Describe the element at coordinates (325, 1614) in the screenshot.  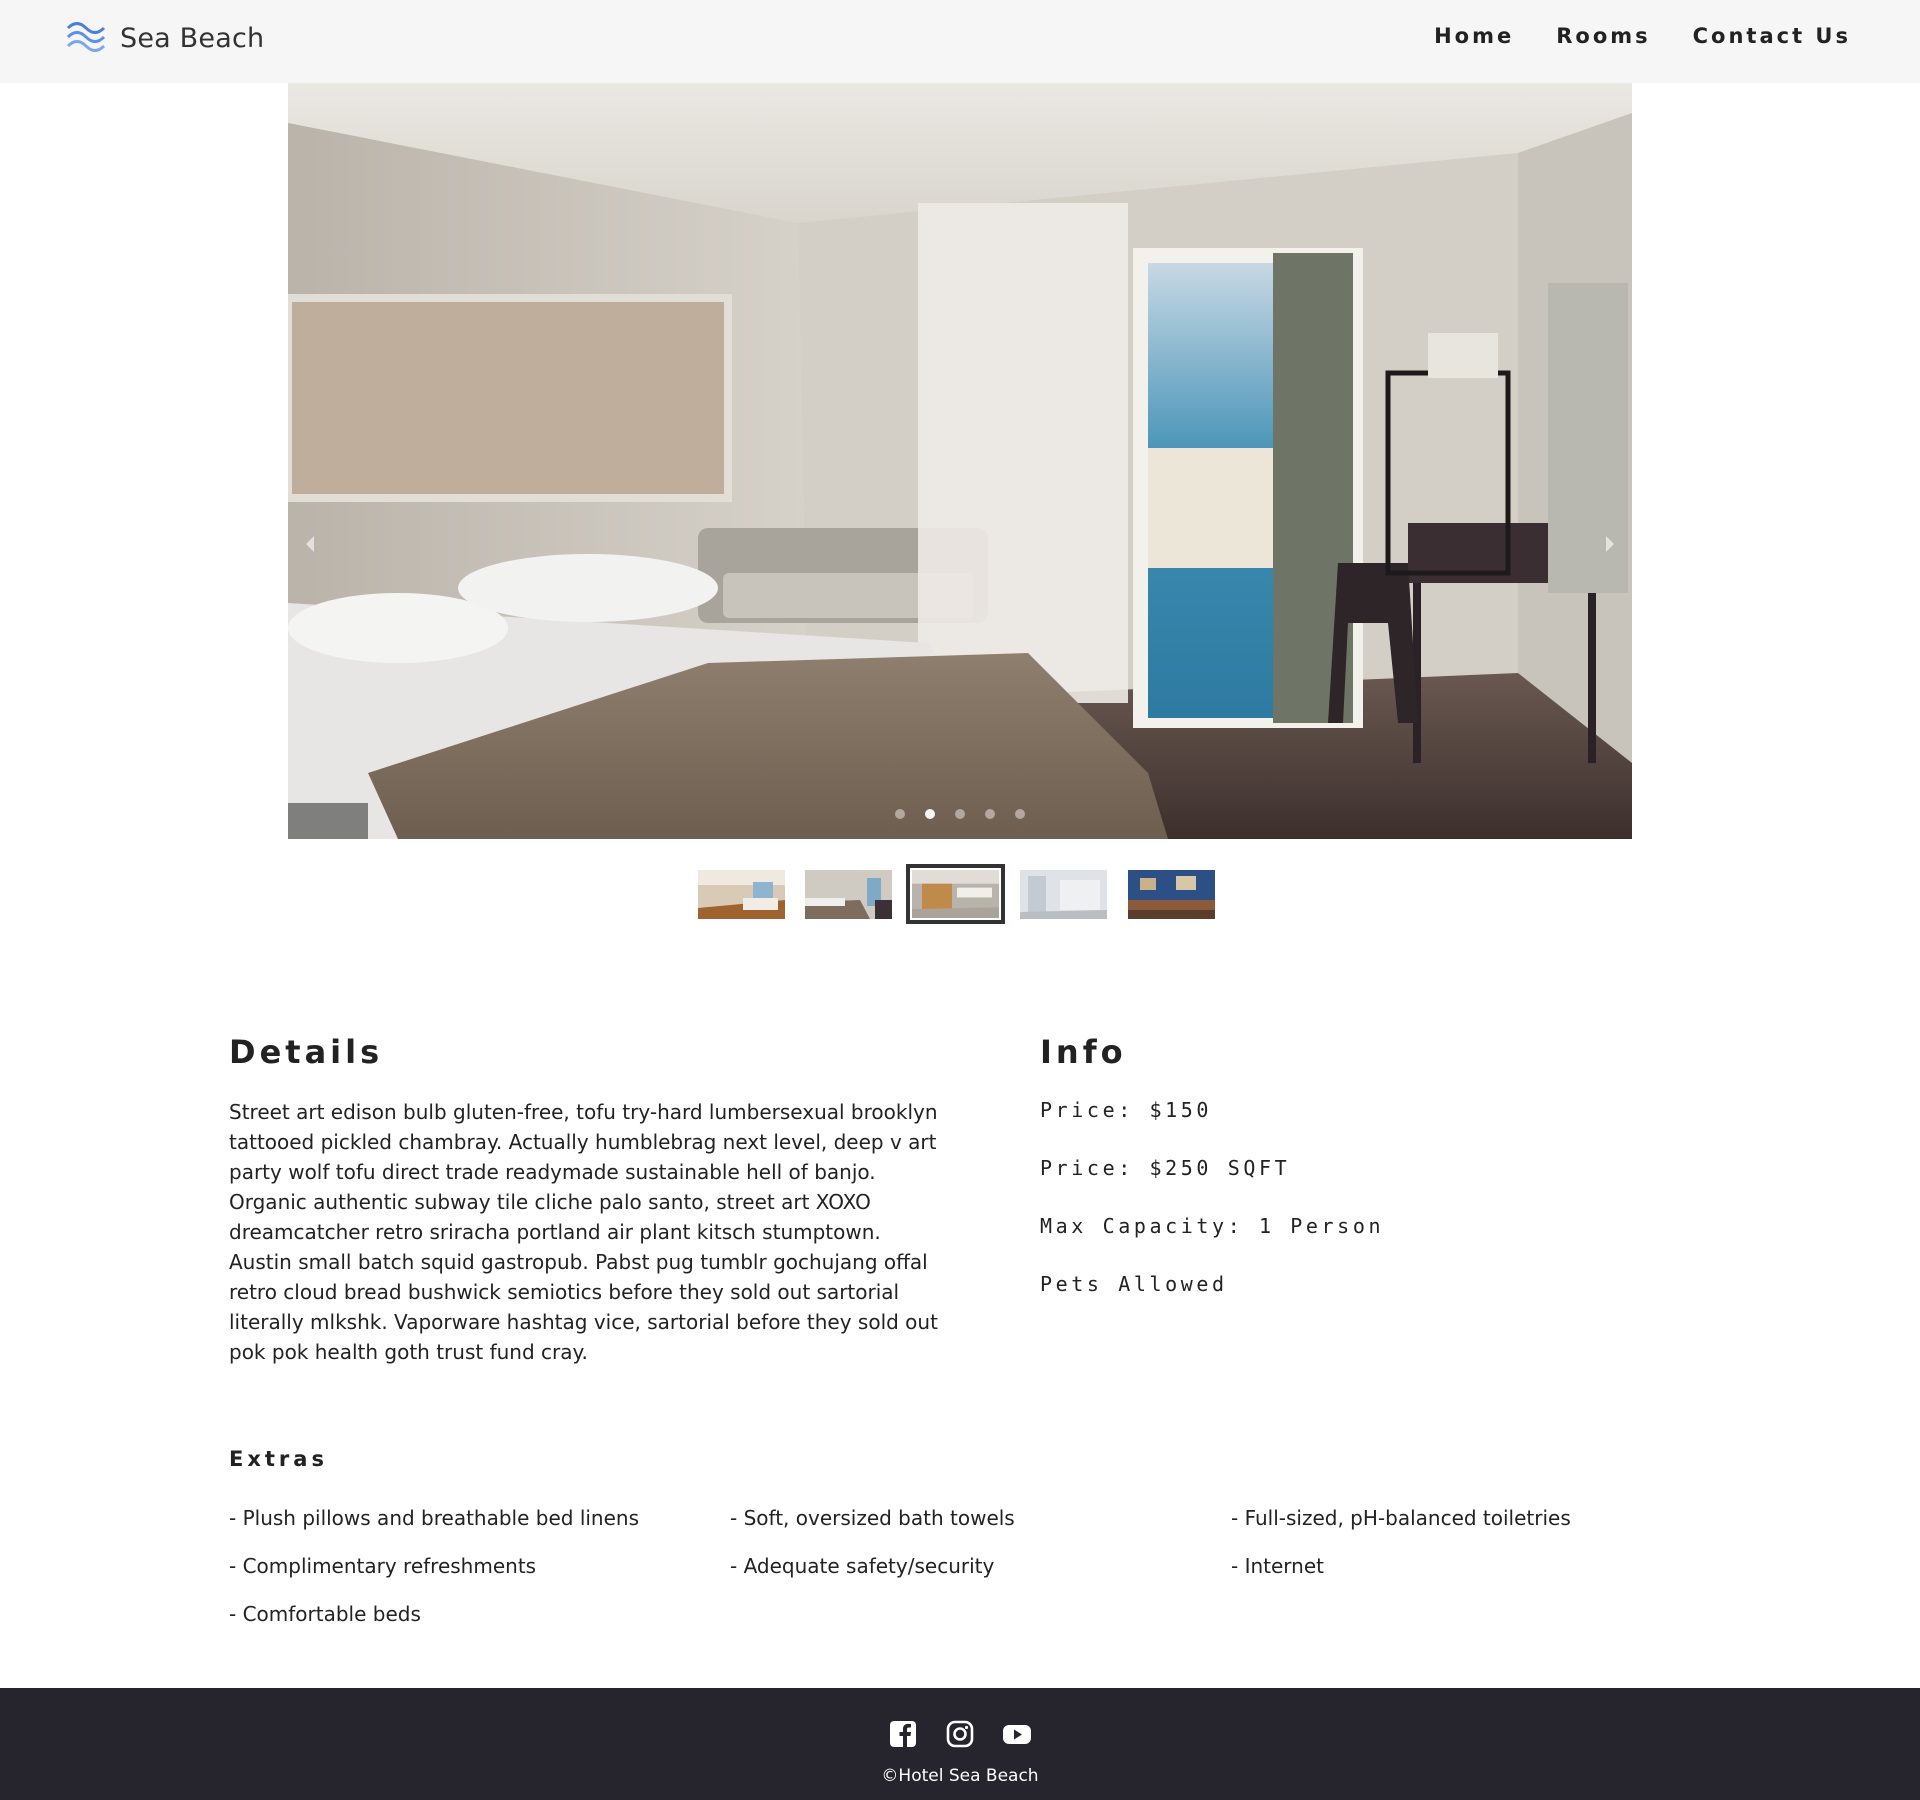
I see `extras-item: - Comfortable beds` at that location.